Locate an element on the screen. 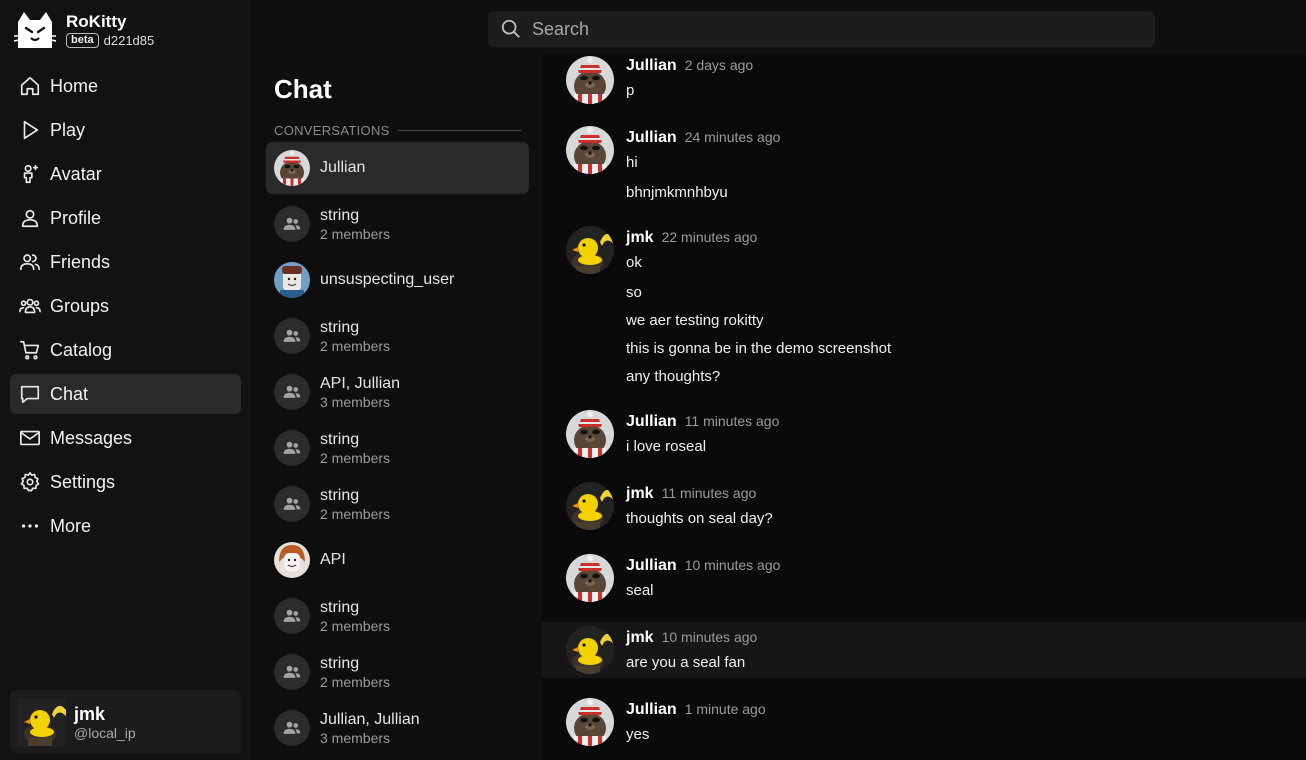  conversation-item: Jullian is located at coordinates (397, 168).